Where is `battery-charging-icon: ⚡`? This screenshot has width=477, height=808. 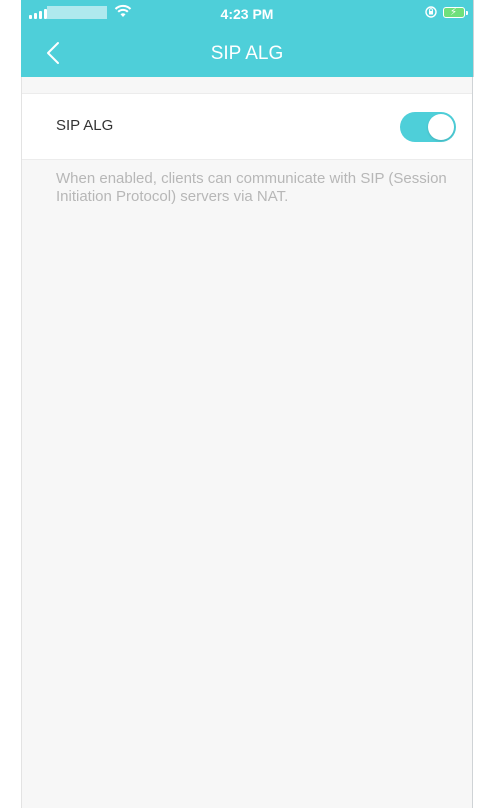
battery-charging-icon: ⚡ is located at coordinates (455, 12).